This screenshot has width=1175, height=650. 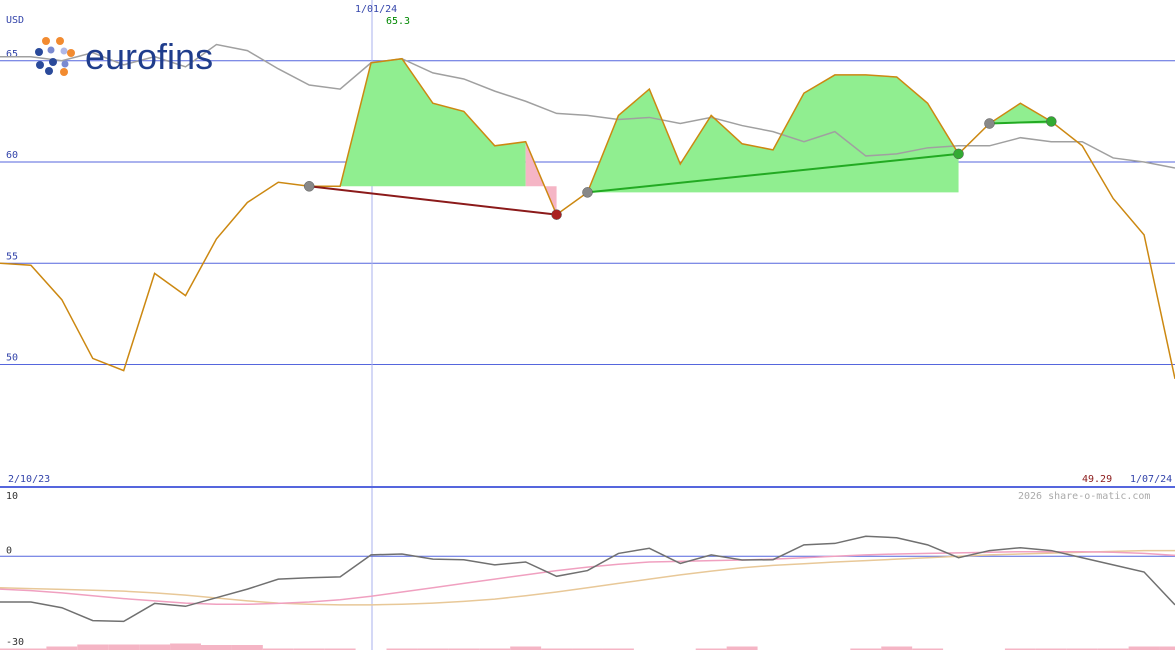 I want to click on indicator-series-slow-average, so click(x=587, y=577).